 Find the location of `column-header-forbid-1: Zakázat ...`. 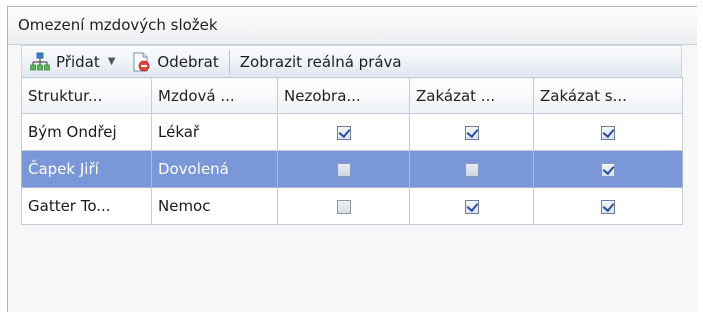

column-header-forbid-1: Zakázat ... is located at coordinates (471, 95).